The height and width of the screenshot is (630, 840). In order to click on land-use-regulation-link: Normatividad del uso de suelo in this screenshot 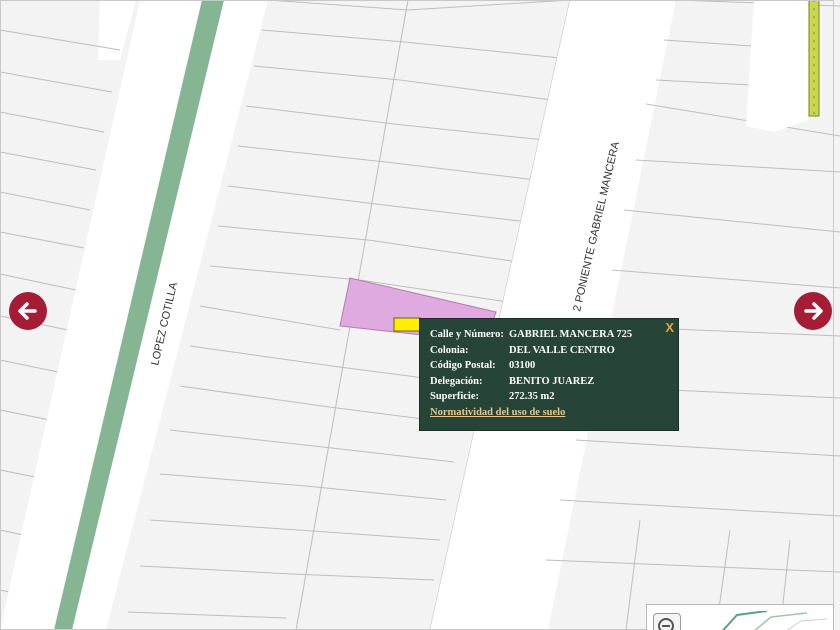, I will do `click(497, 412)`.